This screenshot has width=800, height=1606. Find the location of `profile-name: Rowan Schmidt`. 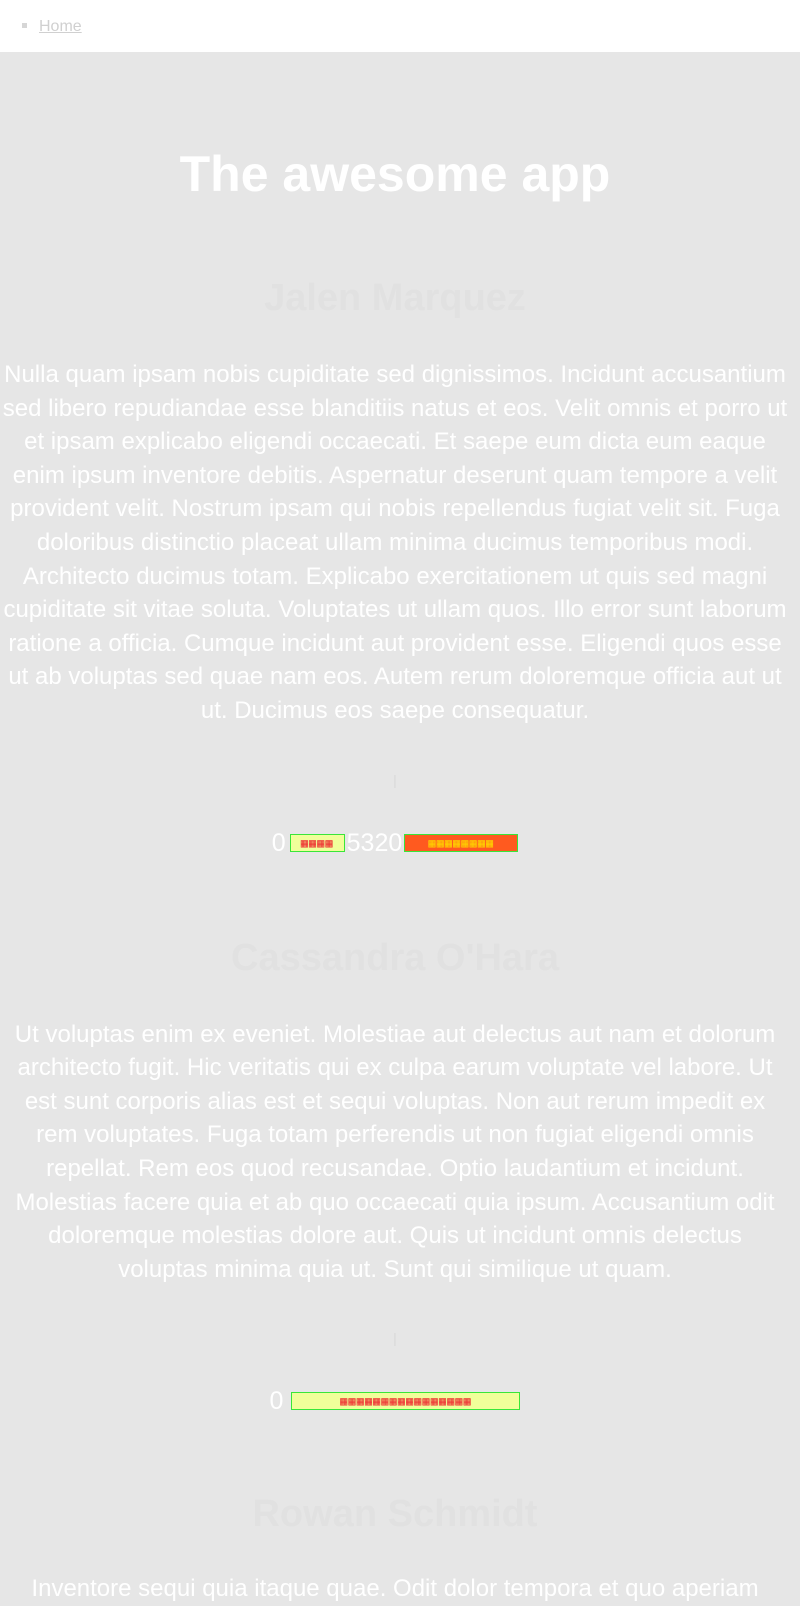

profile-name: Rowan Schmidt is located at coordinates (395, 1514).